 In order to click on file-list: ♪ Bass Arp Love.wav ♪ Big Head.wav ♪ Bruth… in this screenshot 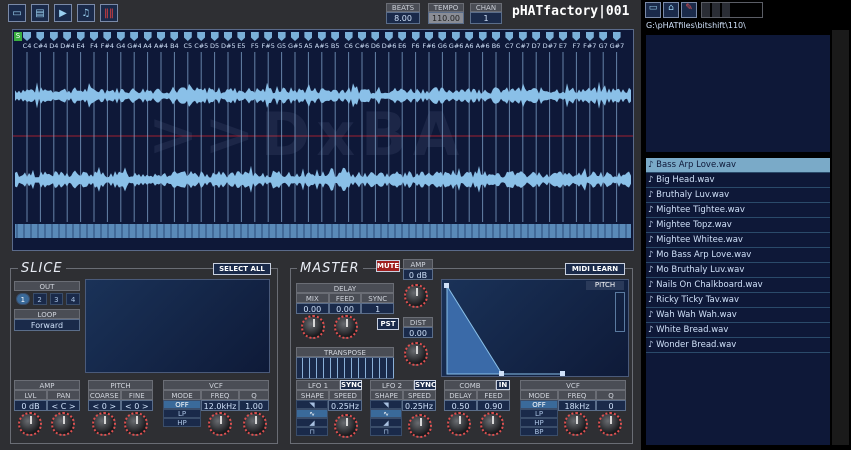, I will do `click(738, 301)`.